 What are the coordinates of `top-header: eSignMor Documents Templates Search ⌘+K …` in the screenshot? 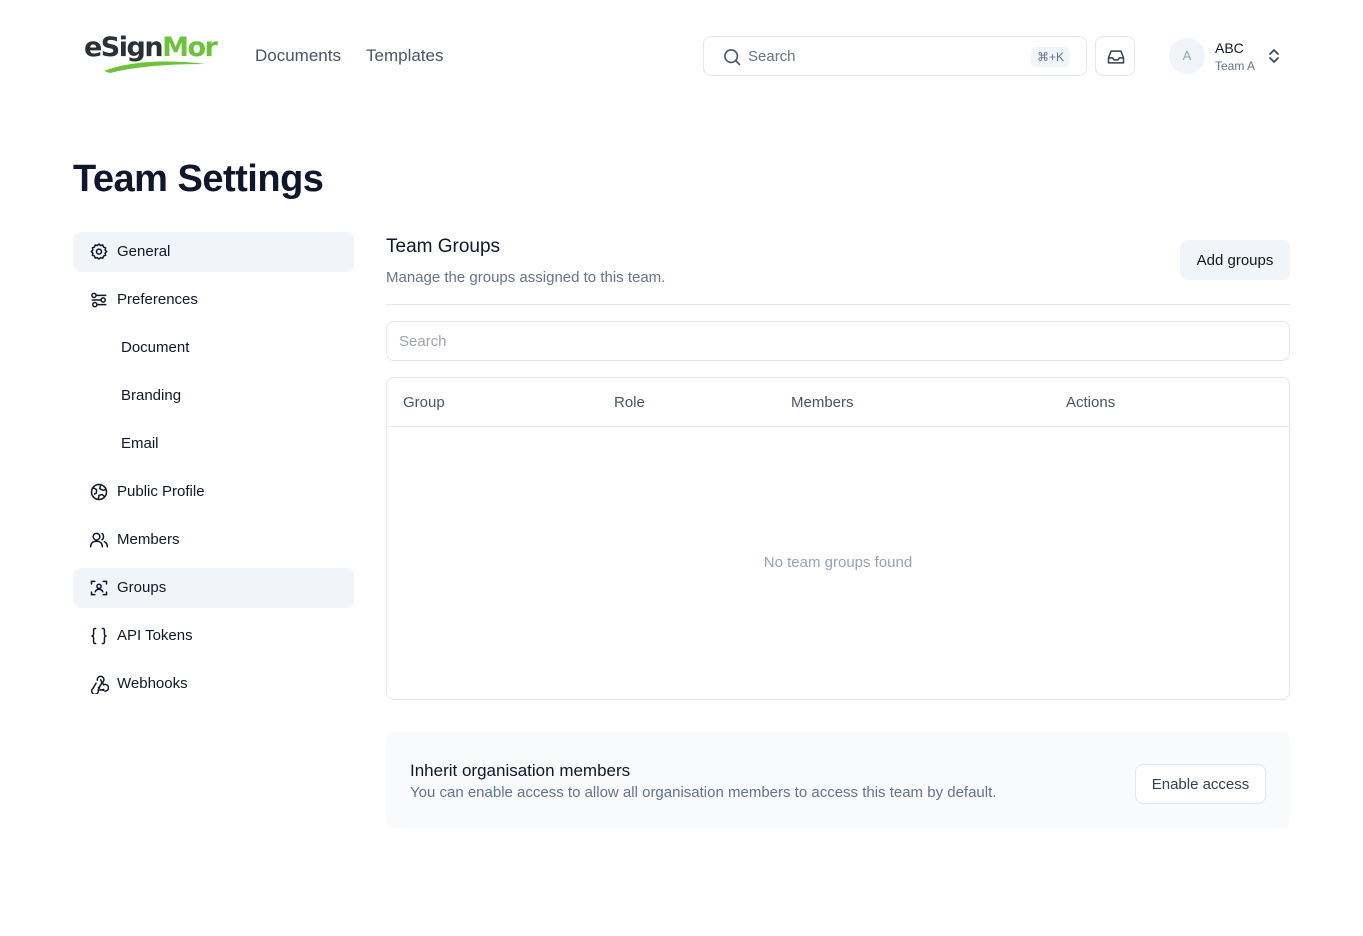 It's located at (681, 56).